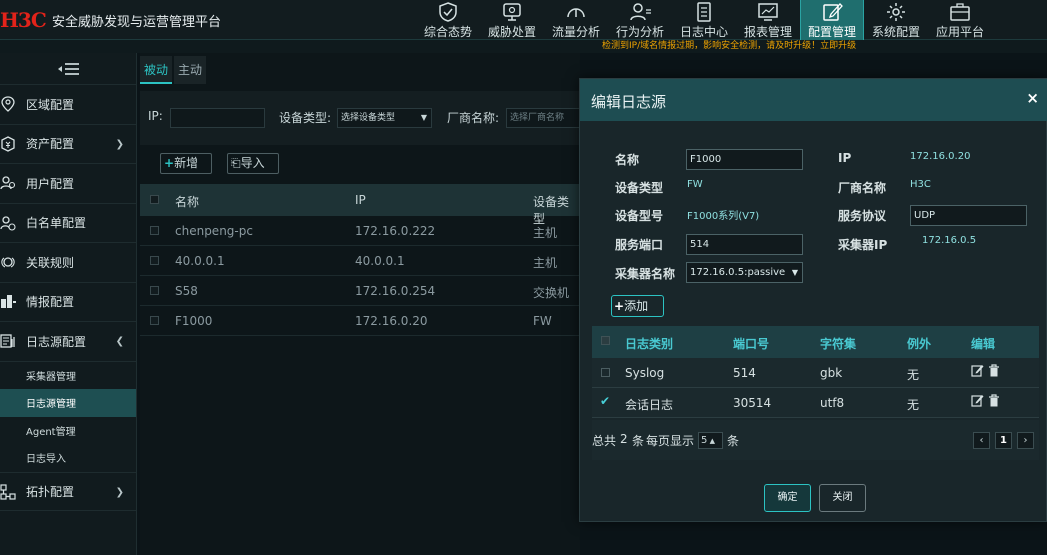 The image size is (1047, 555). What do you see at coordinates (920, 184) in the screenshot?
I see `vendor-value: H3C` at bounding box center [920, 184].